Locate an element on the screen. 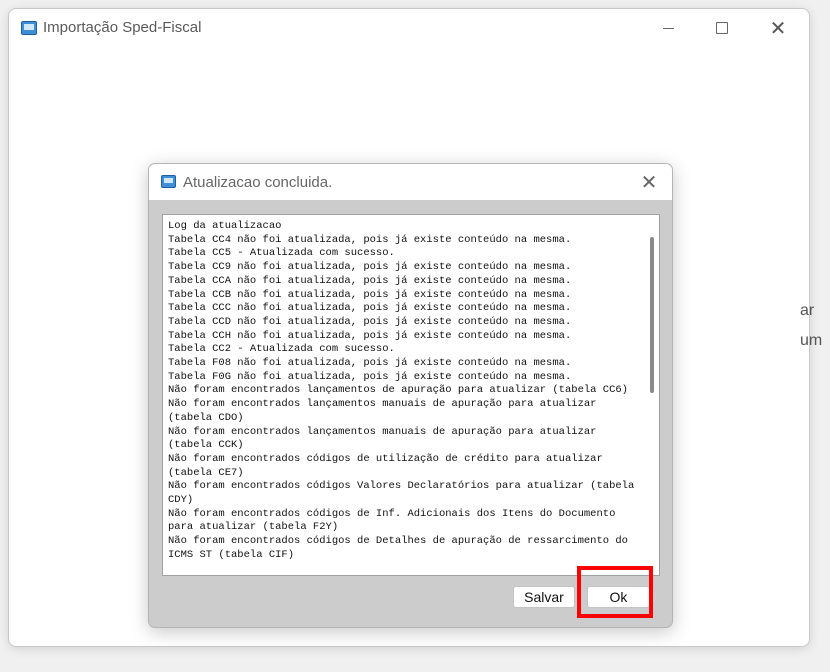 Image resolution: width=830 pixels, height=672 pixels. maximize-icon is located at coordinates (722, 28).